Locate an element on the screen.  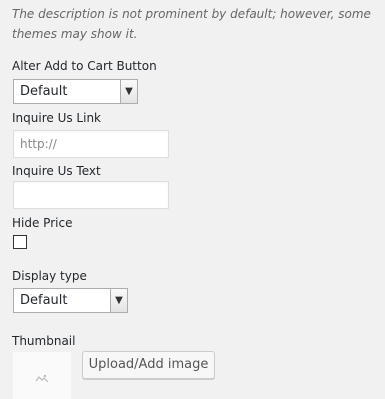
inquire-link-label: Inquire Us Link is located at coordinates (56, 118).